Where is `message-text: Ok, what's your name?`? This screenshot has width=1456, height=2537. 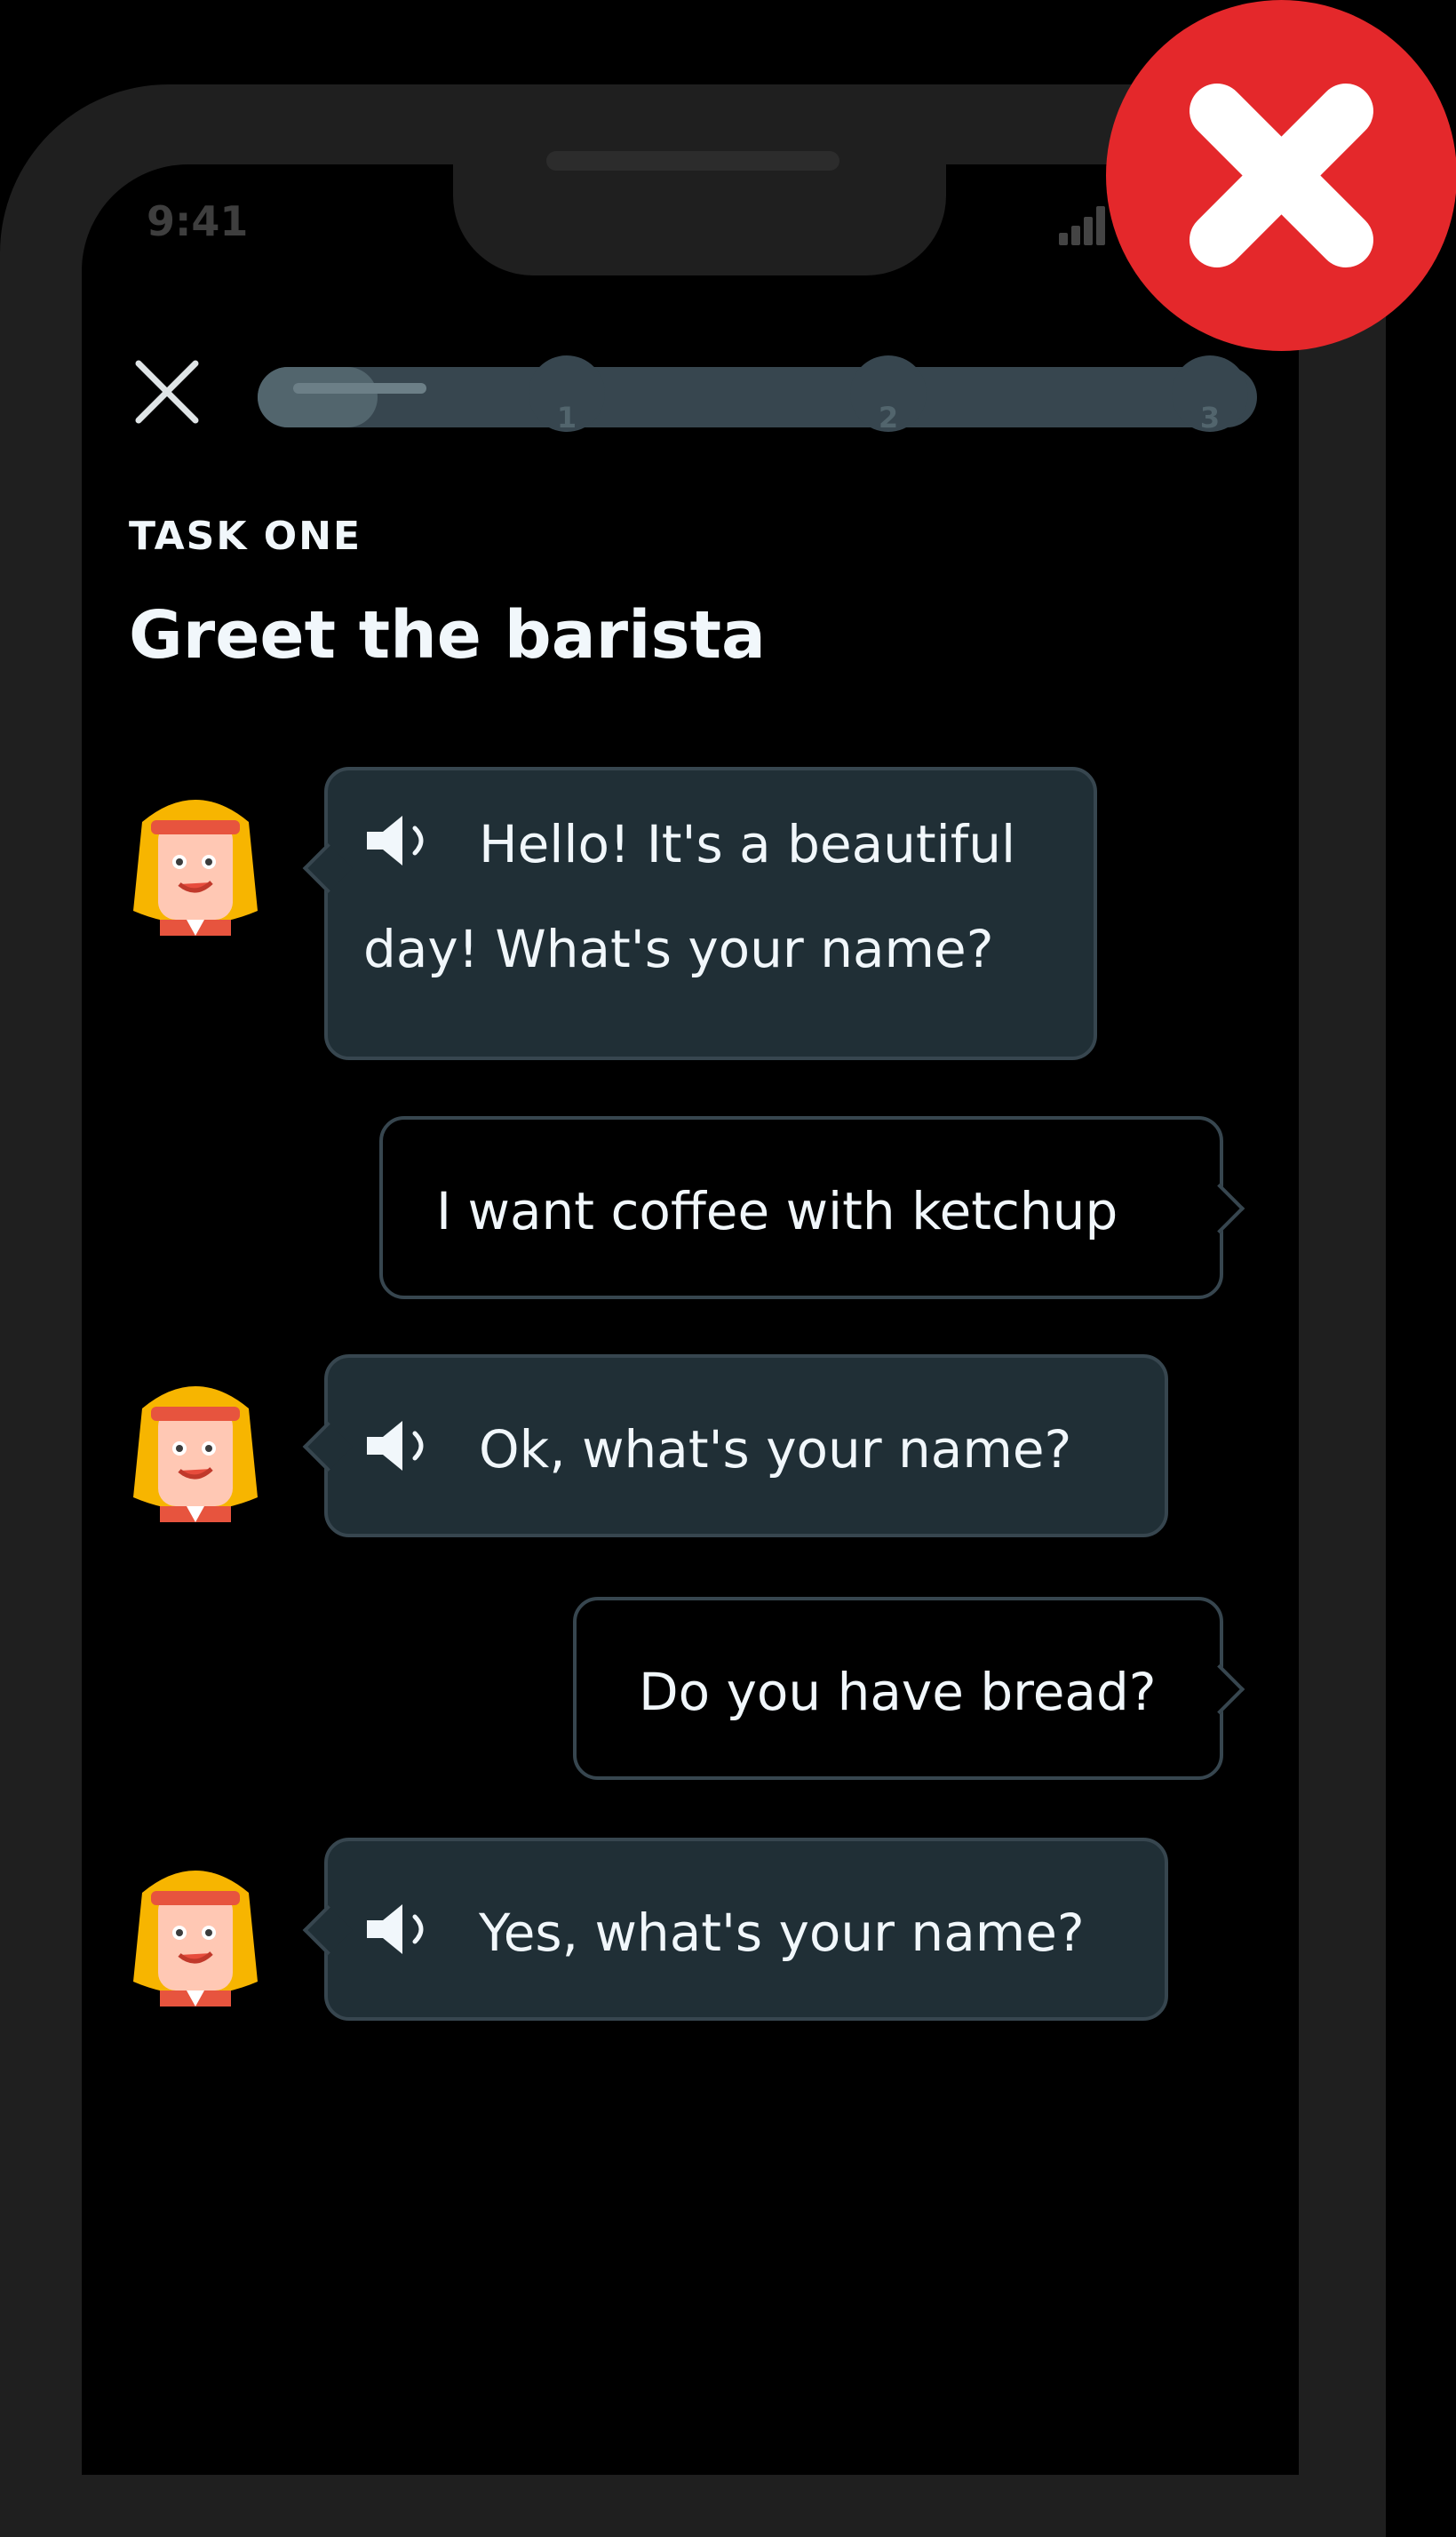 message-text: Ok, what's your name? is located at coordinates (775, 1449).